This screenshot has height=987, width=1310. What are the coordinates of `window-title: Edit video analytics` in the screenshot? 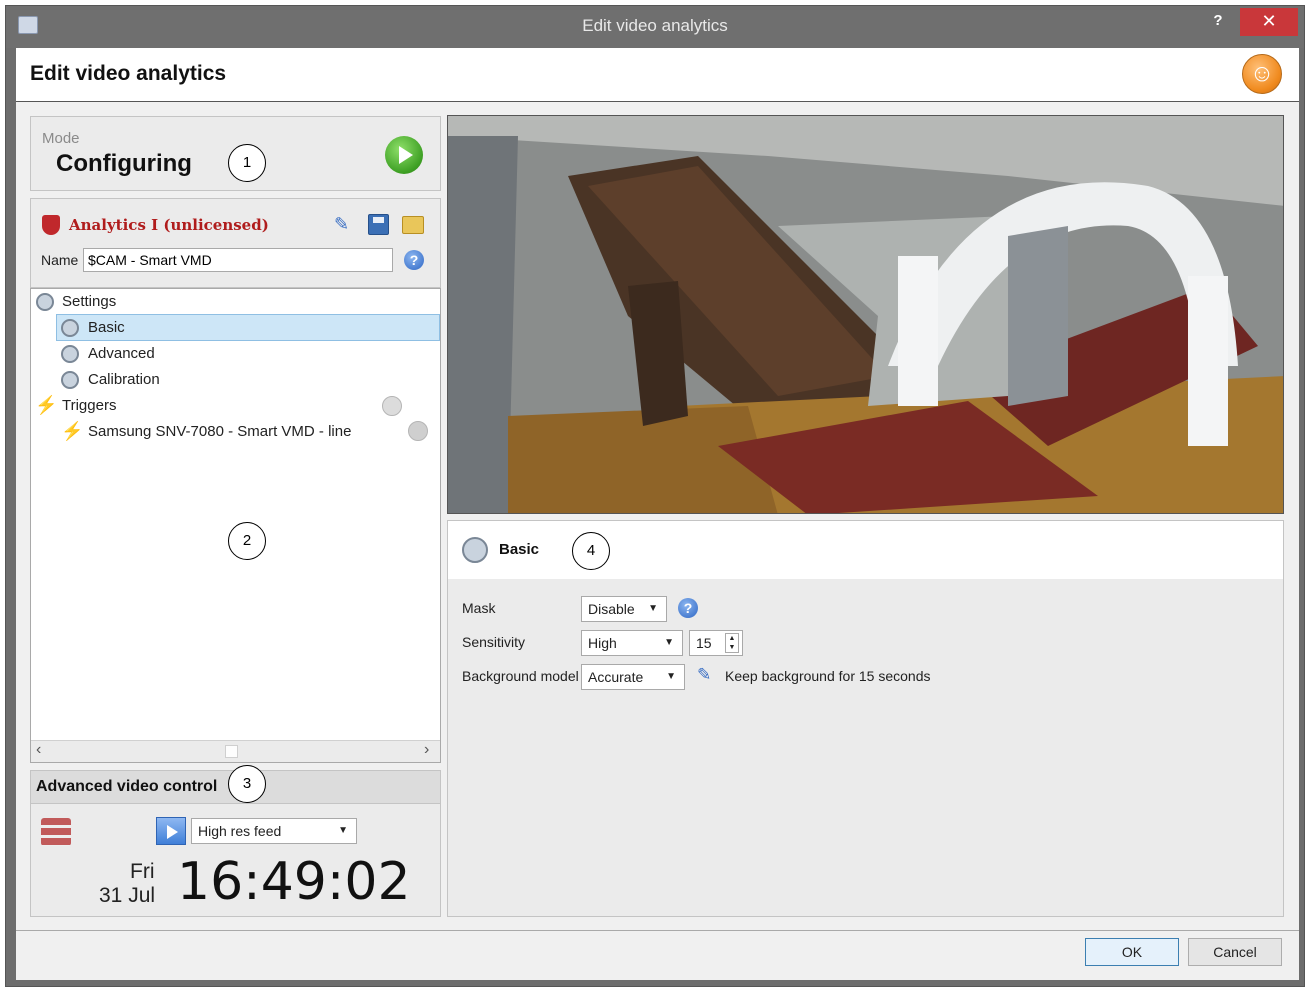 It's located at (655, 25).